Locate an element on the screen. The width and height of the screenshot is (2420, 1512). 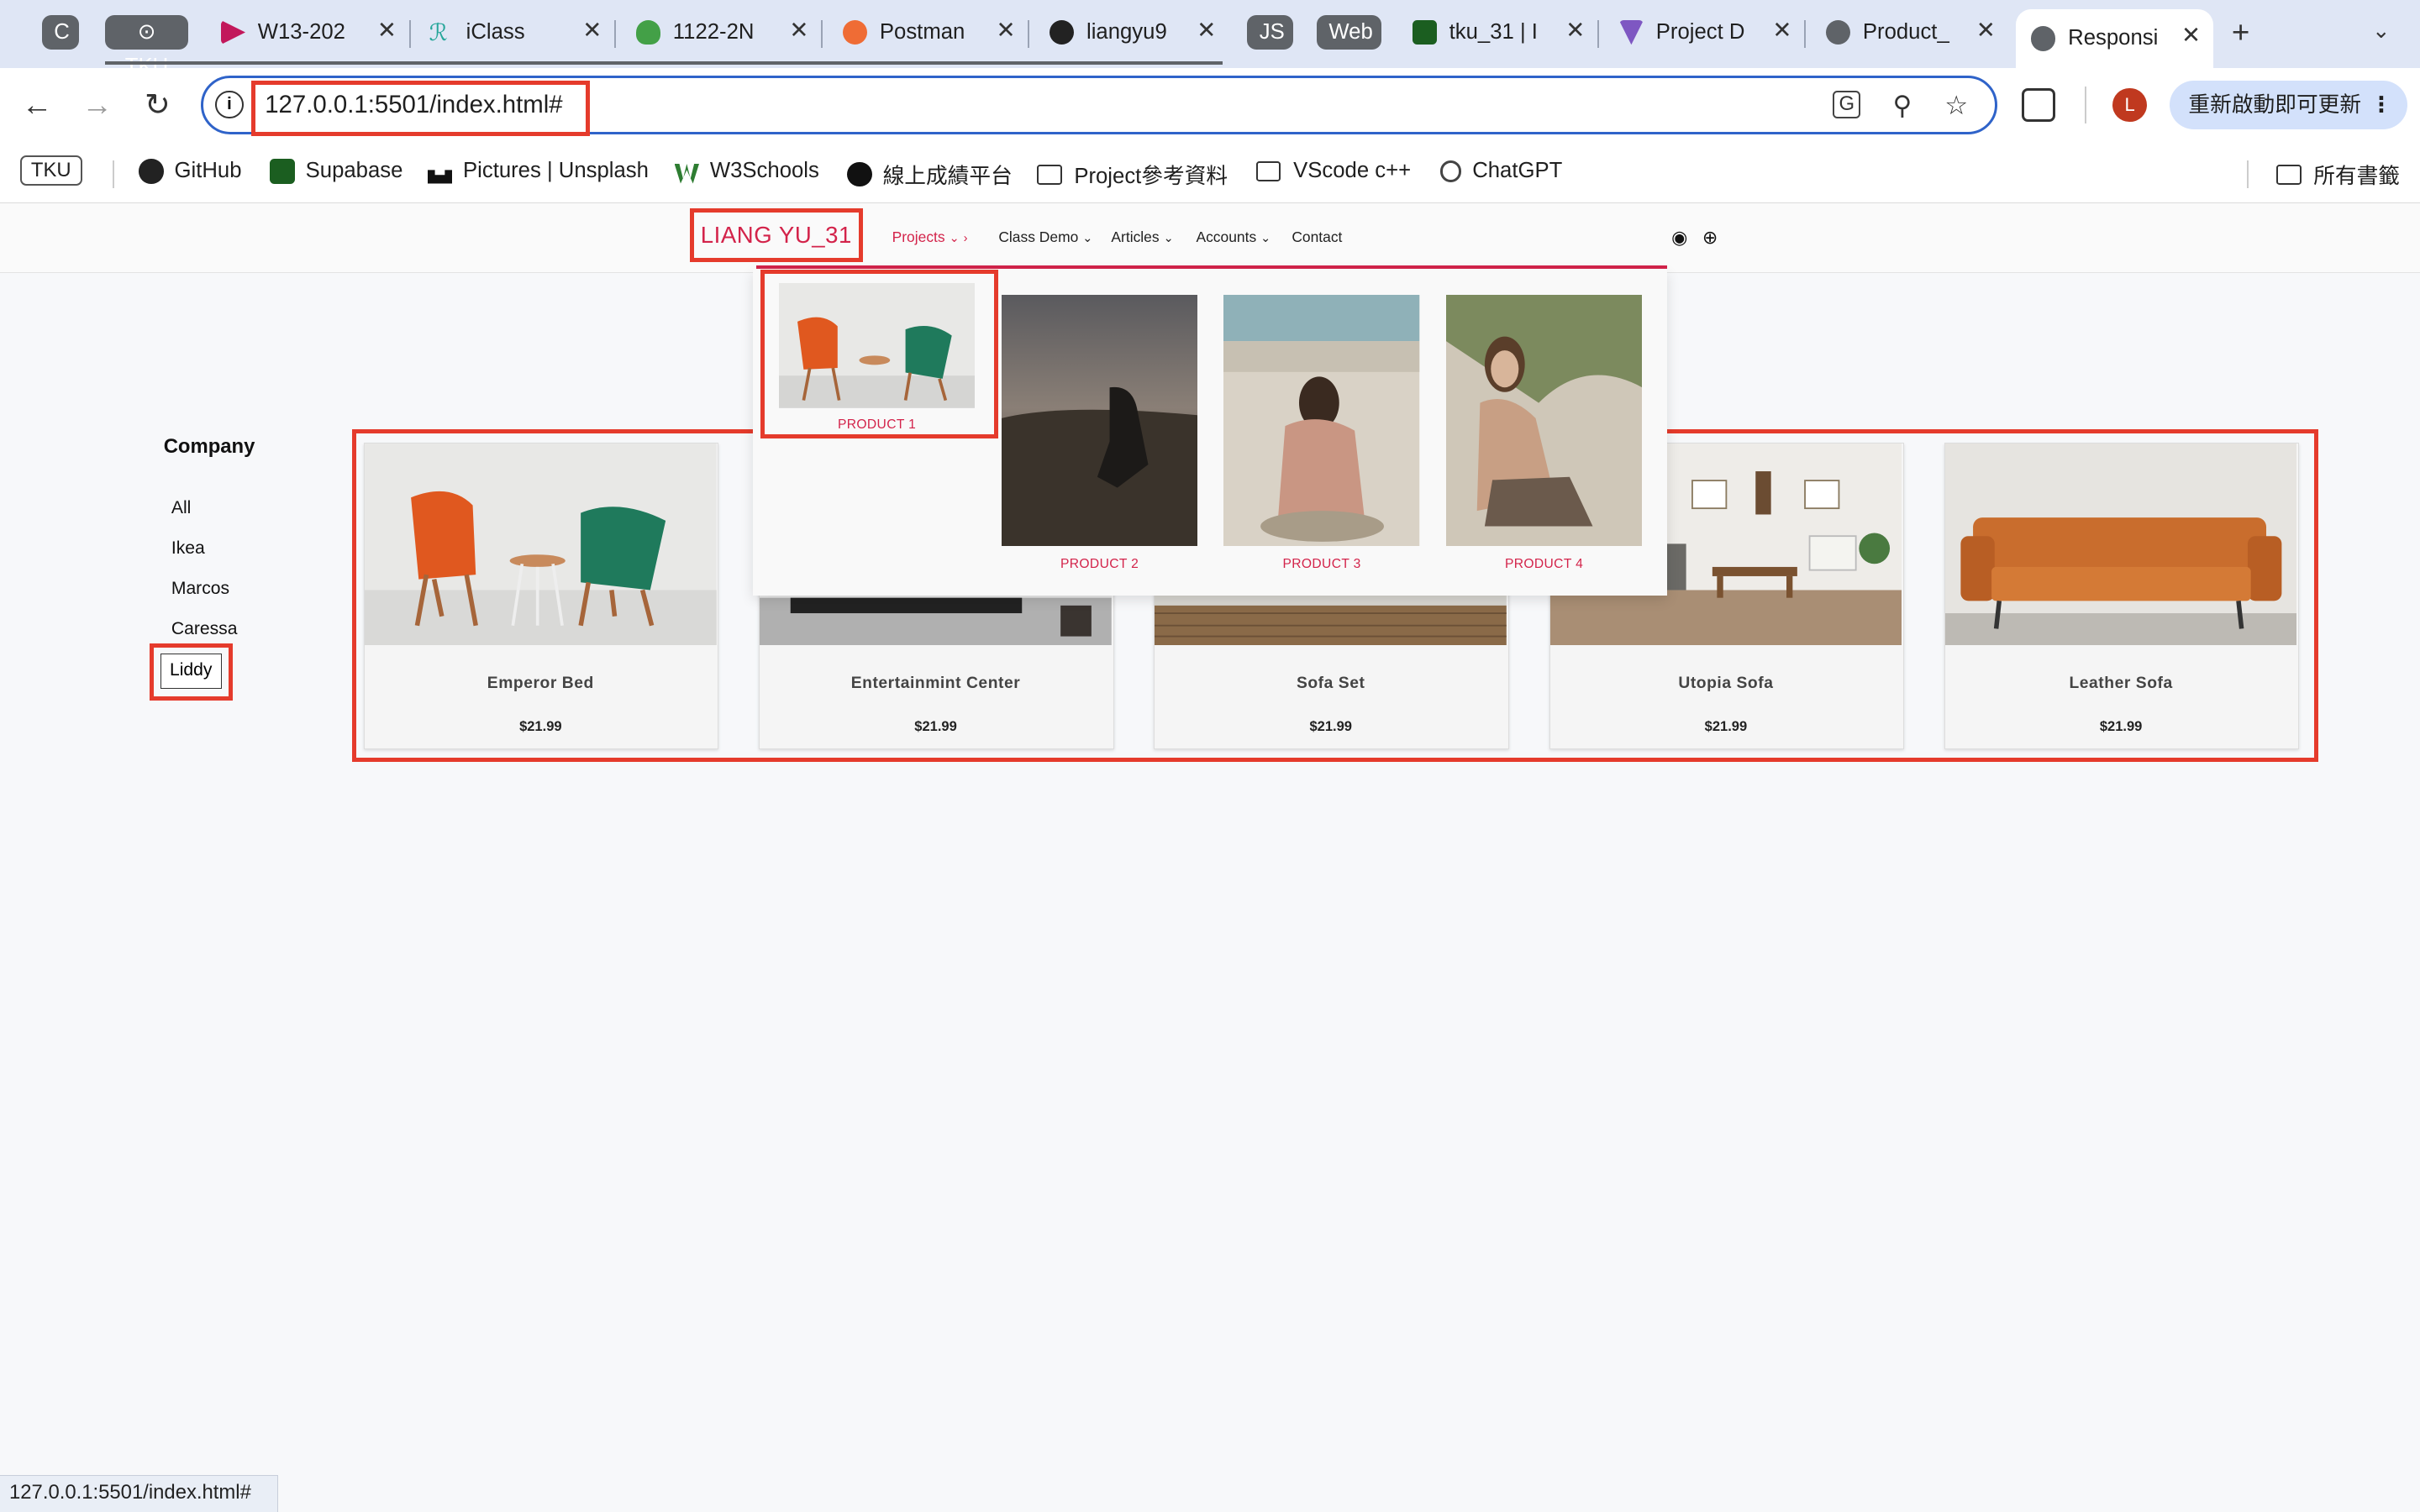
product-name: Emperor Bed is located at coordinates (540, 684).